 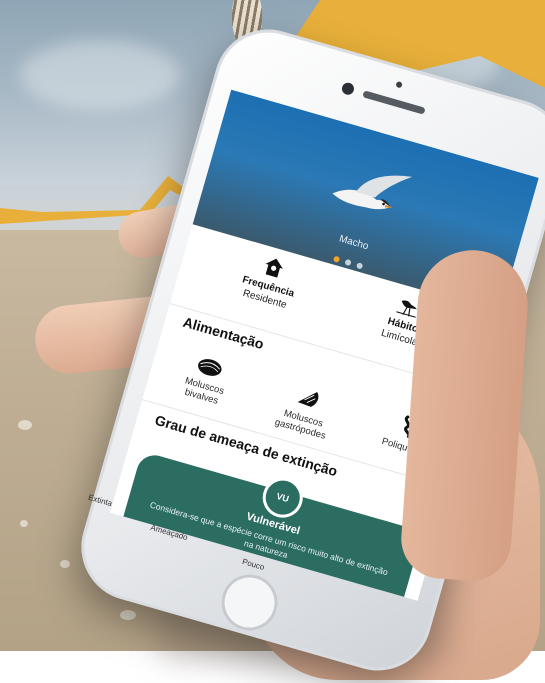 What do you see at coordinates (210, 367) in the screenshot?
I see `clam-icon` at bounding box center [210, 367].